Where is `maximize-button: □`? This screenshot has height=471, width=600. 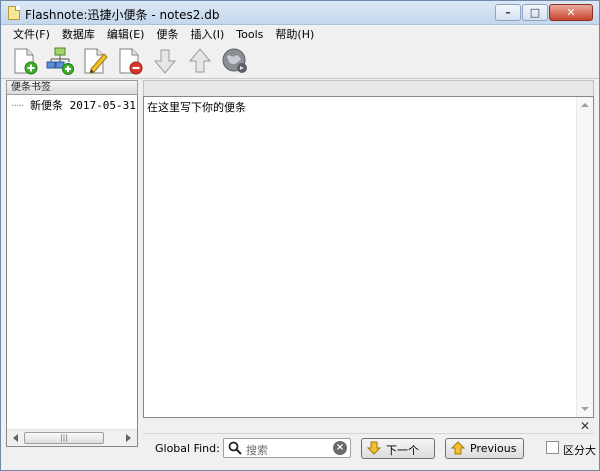
maximize-button: □ is located at coordinates (535, 12).